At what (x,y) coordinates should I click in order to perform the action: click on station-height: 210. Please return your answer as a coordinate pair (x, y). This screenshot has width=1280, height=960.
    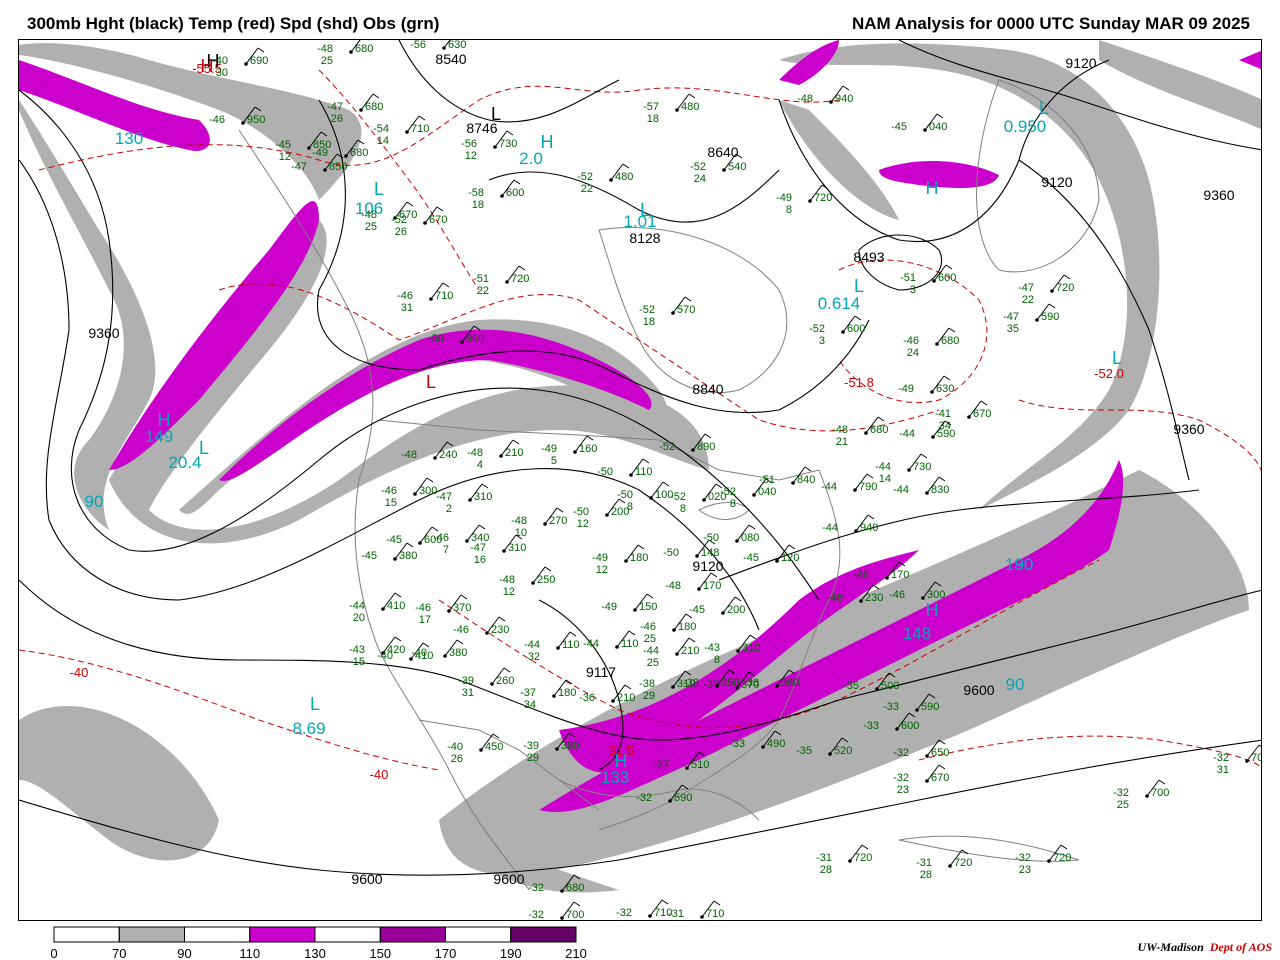
    Looking at the image, I should click on (626, 698).